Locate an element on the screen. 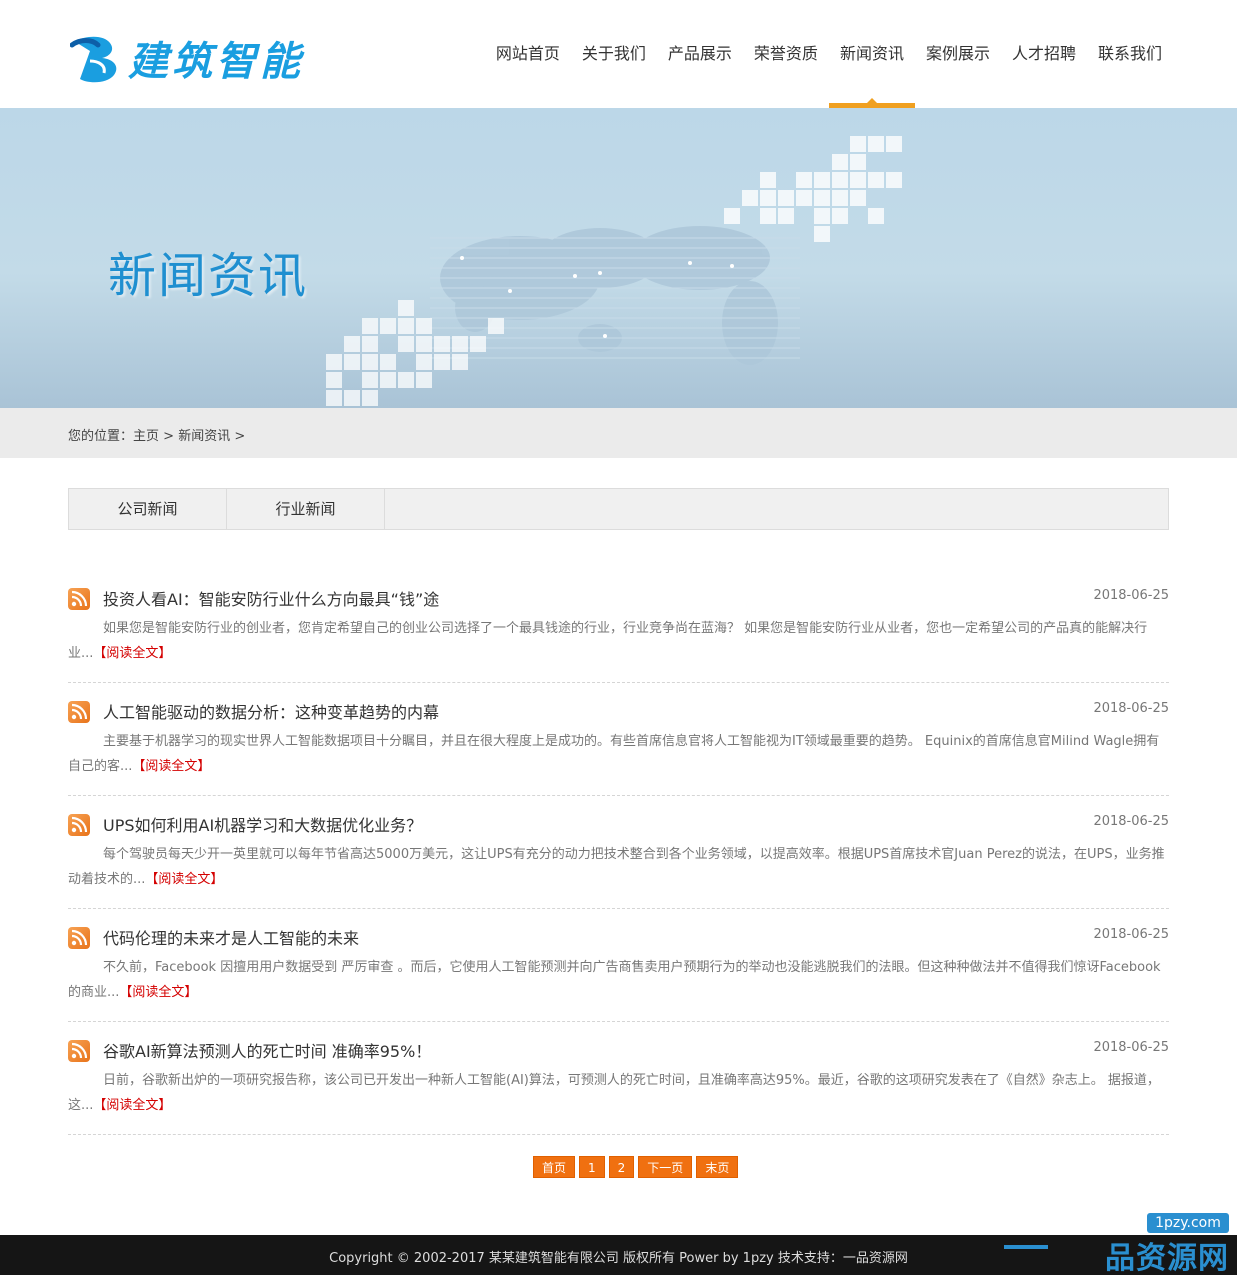 Image resolution: width=1237 pixels, height=1275 pixels. pager-page-2: 2 is located at coordinates (621, 1167).